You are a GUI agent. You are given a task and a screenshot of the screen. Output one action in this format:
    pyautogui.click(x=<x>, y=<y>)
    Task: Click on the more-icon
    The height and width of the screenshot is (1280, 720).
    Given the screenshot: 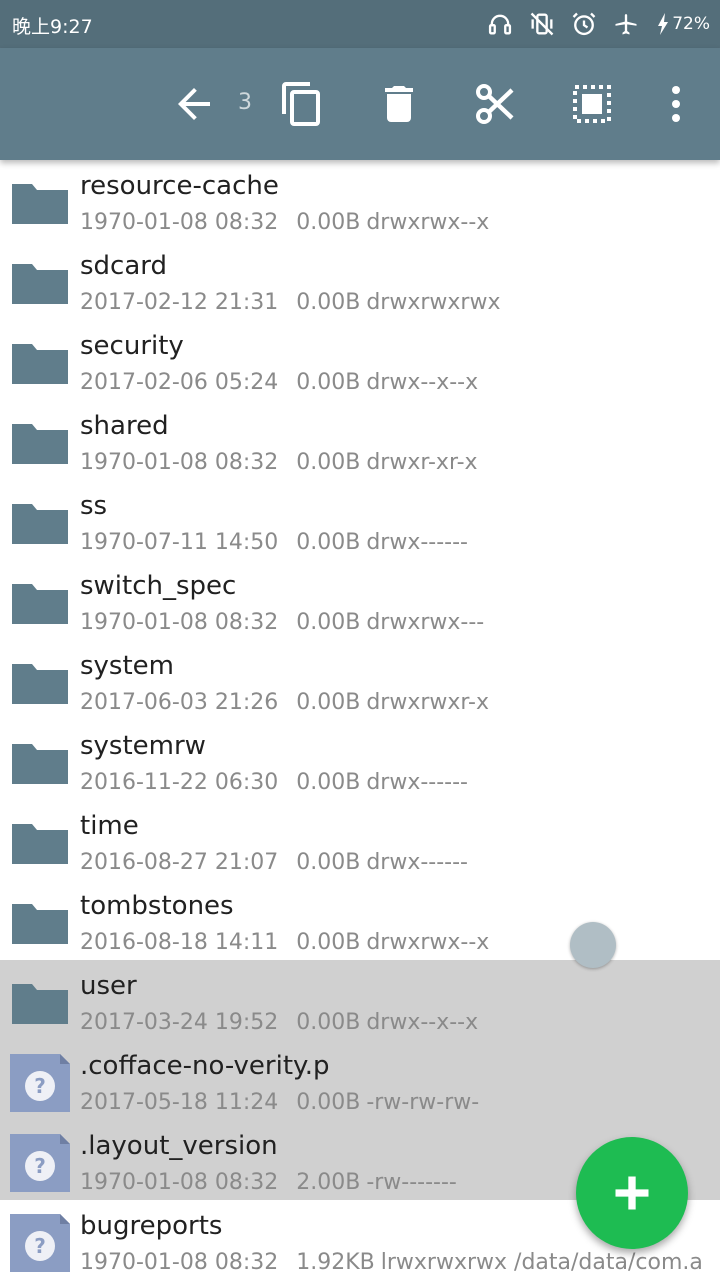 What is the action you would take?
    pyautogui.click(x=676, y=104)
    